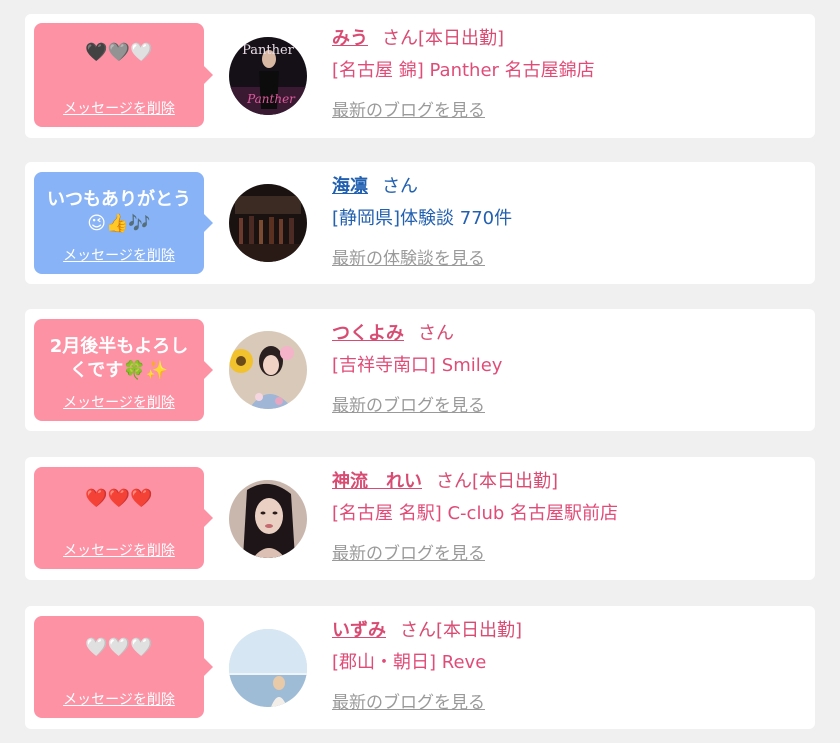  What do you see at coordinates (463, 70) in the screenshot?
I see `shop-name: [名古屋 錦] Panther 名古屋錦店` at bounding box center [463, 70].